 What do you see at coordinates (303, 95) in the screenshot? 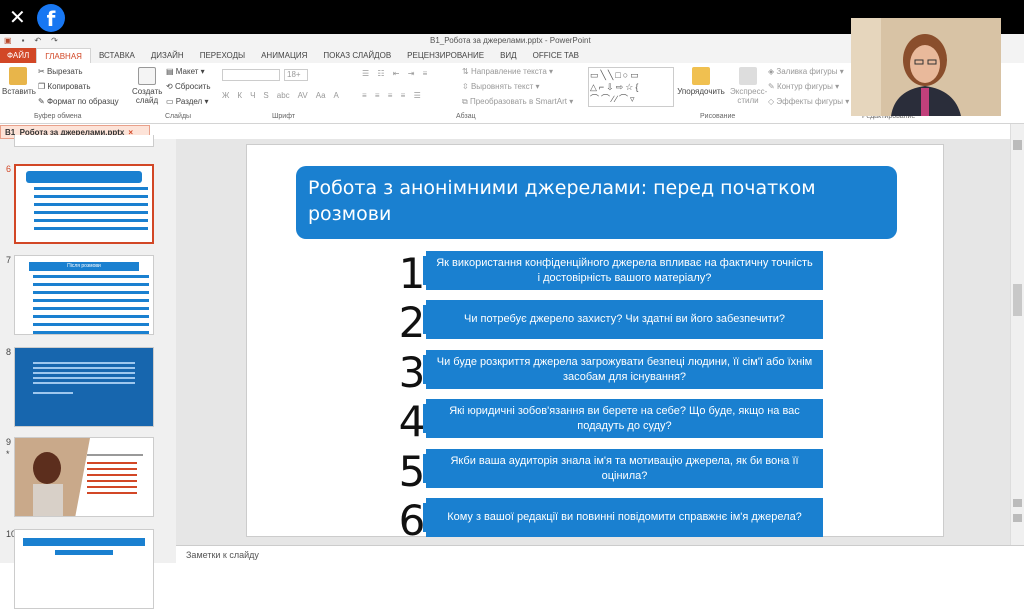
I see `spacing-button: AV` at bounding box center [303, 95].